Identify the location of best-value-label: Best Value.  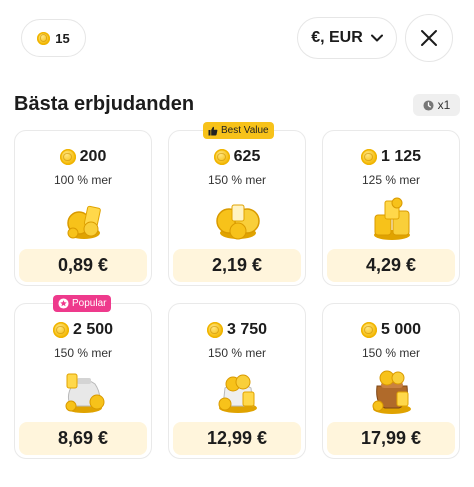
(245, 130).